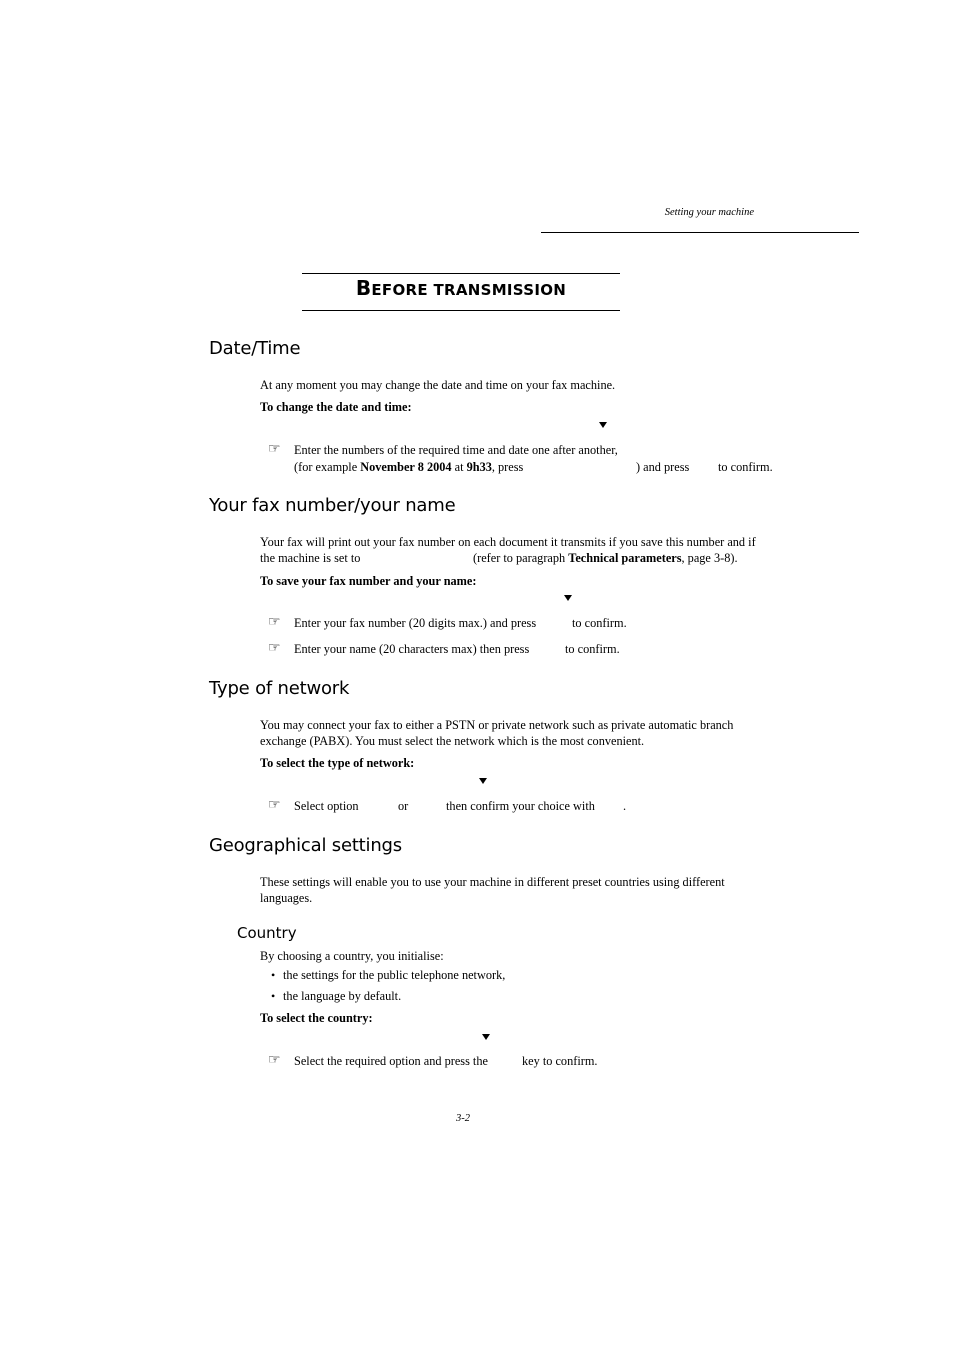 This screenshot has height=1351, width=954. What do you see at coordinates (461, 273) in the screenshot?
I see `title-rule-top` at bounding box center [461, 273].